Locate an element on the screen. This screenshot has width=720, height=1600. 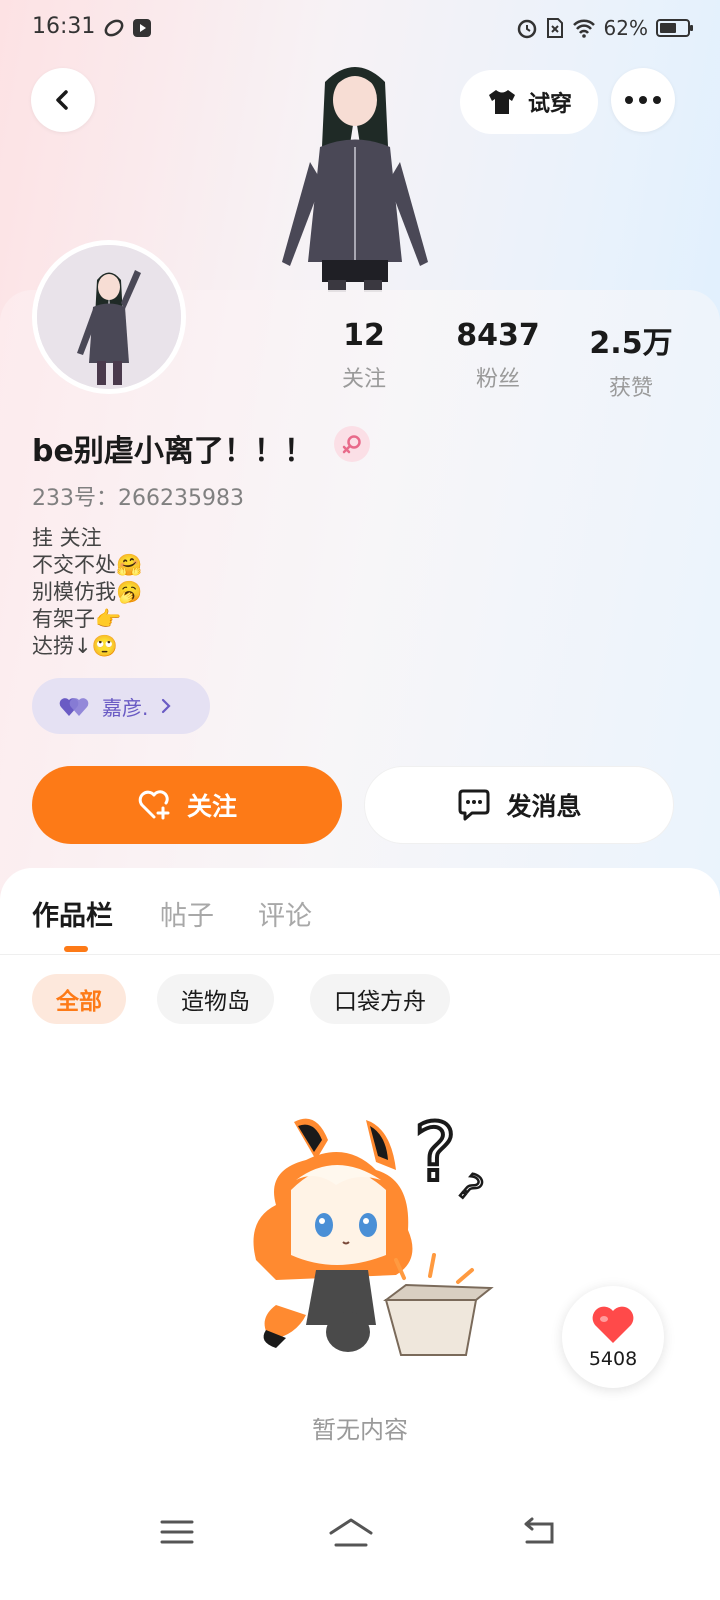
like-count: 5408 is located at coordinates (613, 1359).